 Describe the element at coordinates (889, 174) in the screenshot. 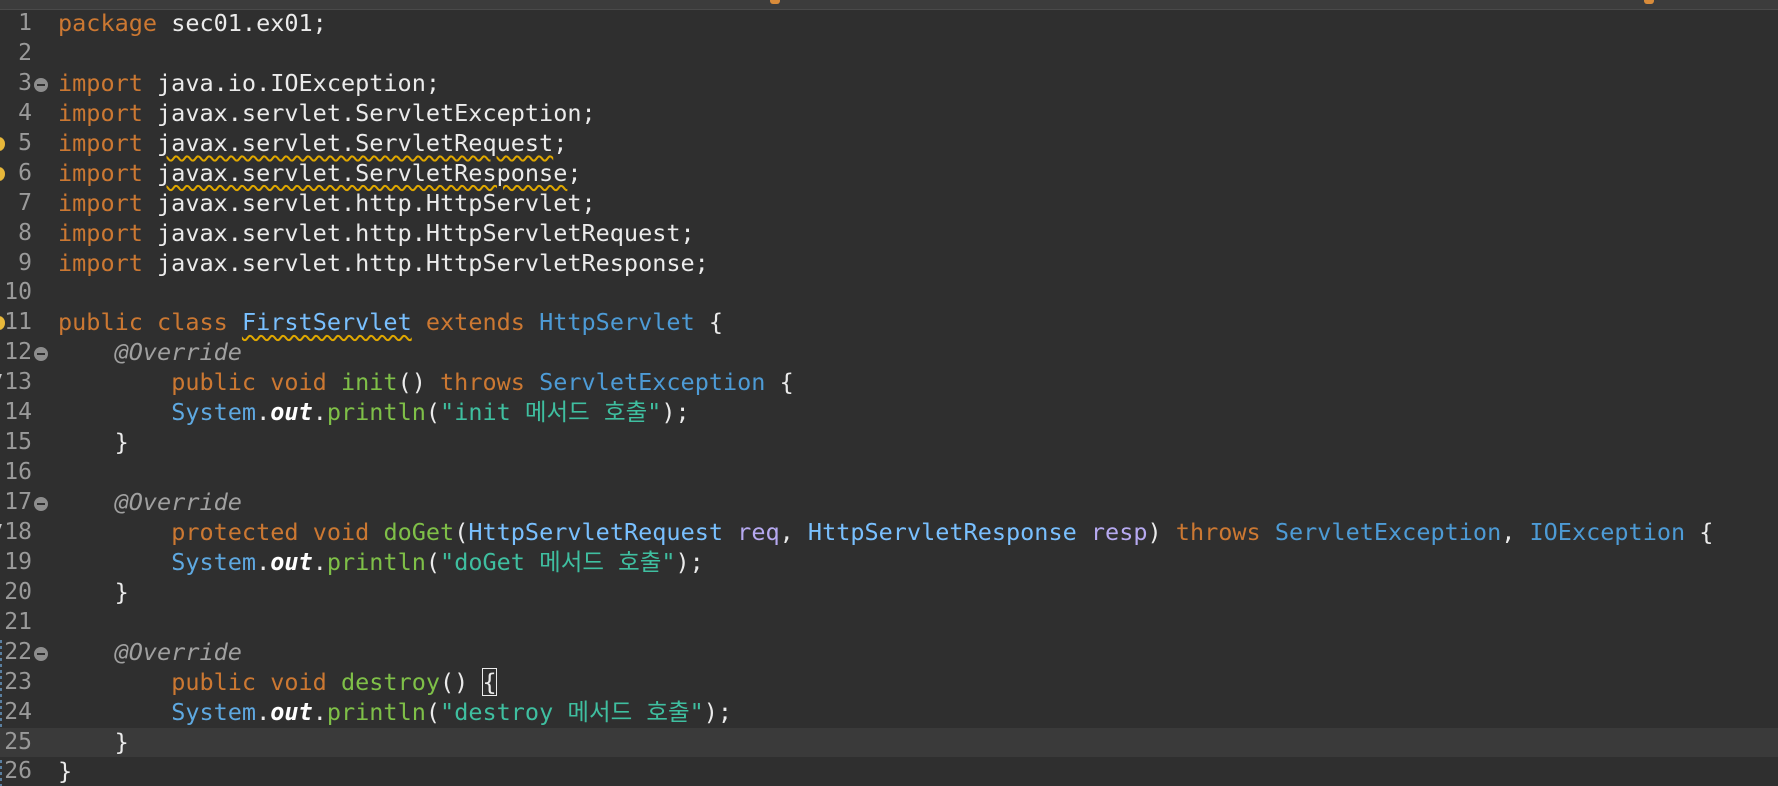

I see `code-line: 6 import javax.servlet.ServletResponse;` at that location.